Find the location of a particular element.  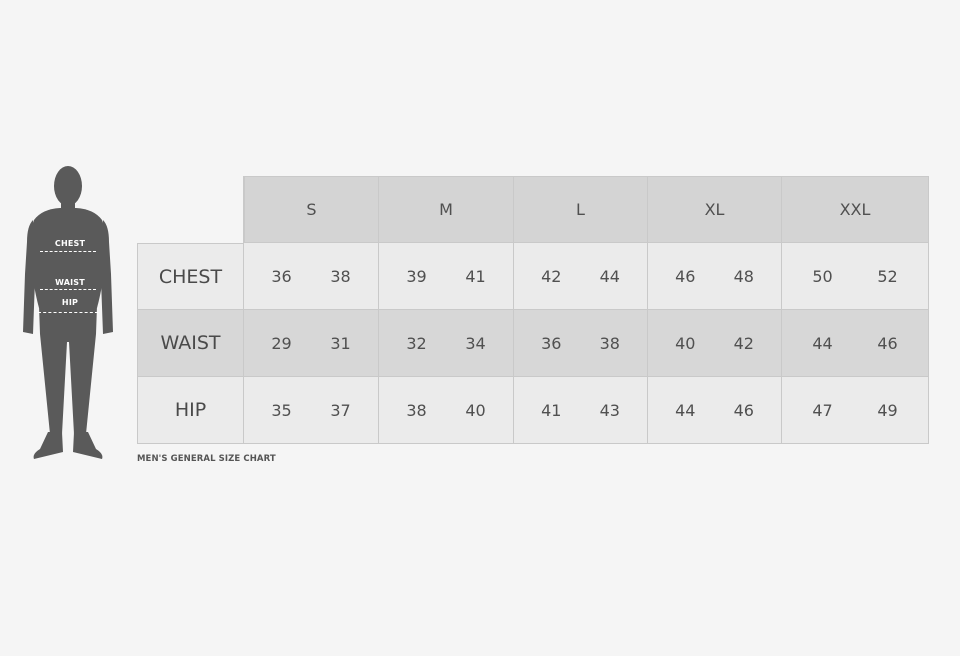

measurement-value: 47 is located at coordinates (822, 410).